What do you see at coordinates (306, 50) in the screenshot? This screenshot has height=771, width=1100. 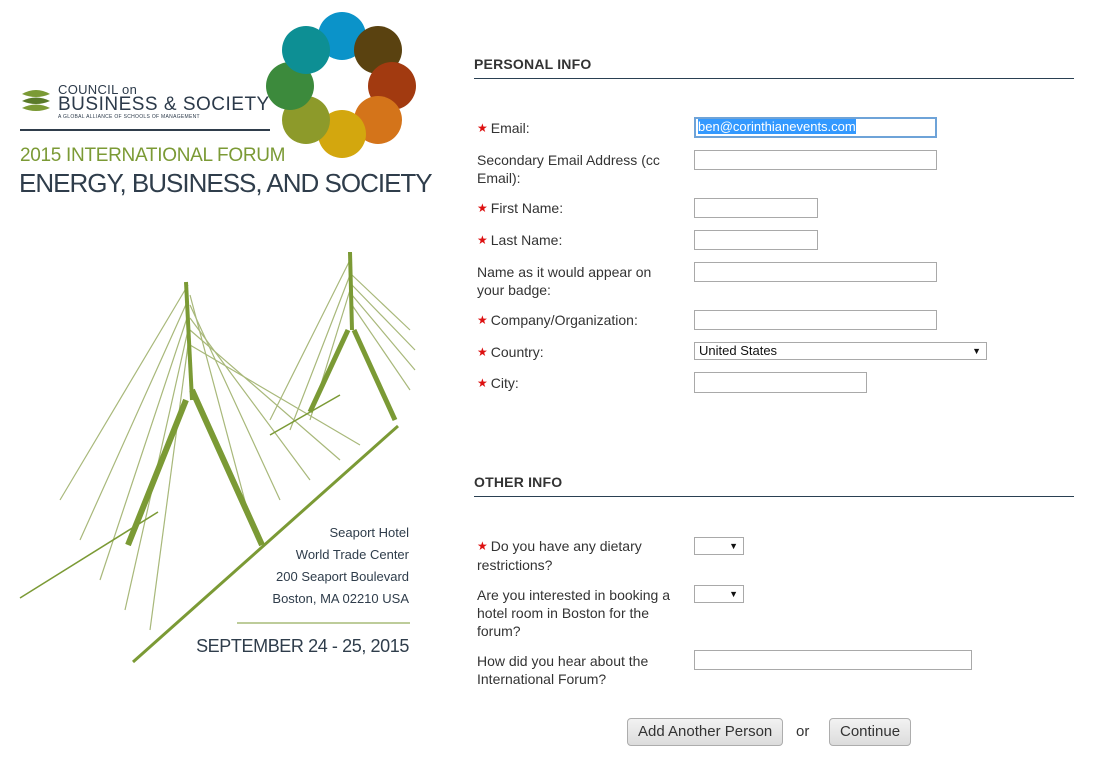 I see `petal` at bounding box center [306, 50].